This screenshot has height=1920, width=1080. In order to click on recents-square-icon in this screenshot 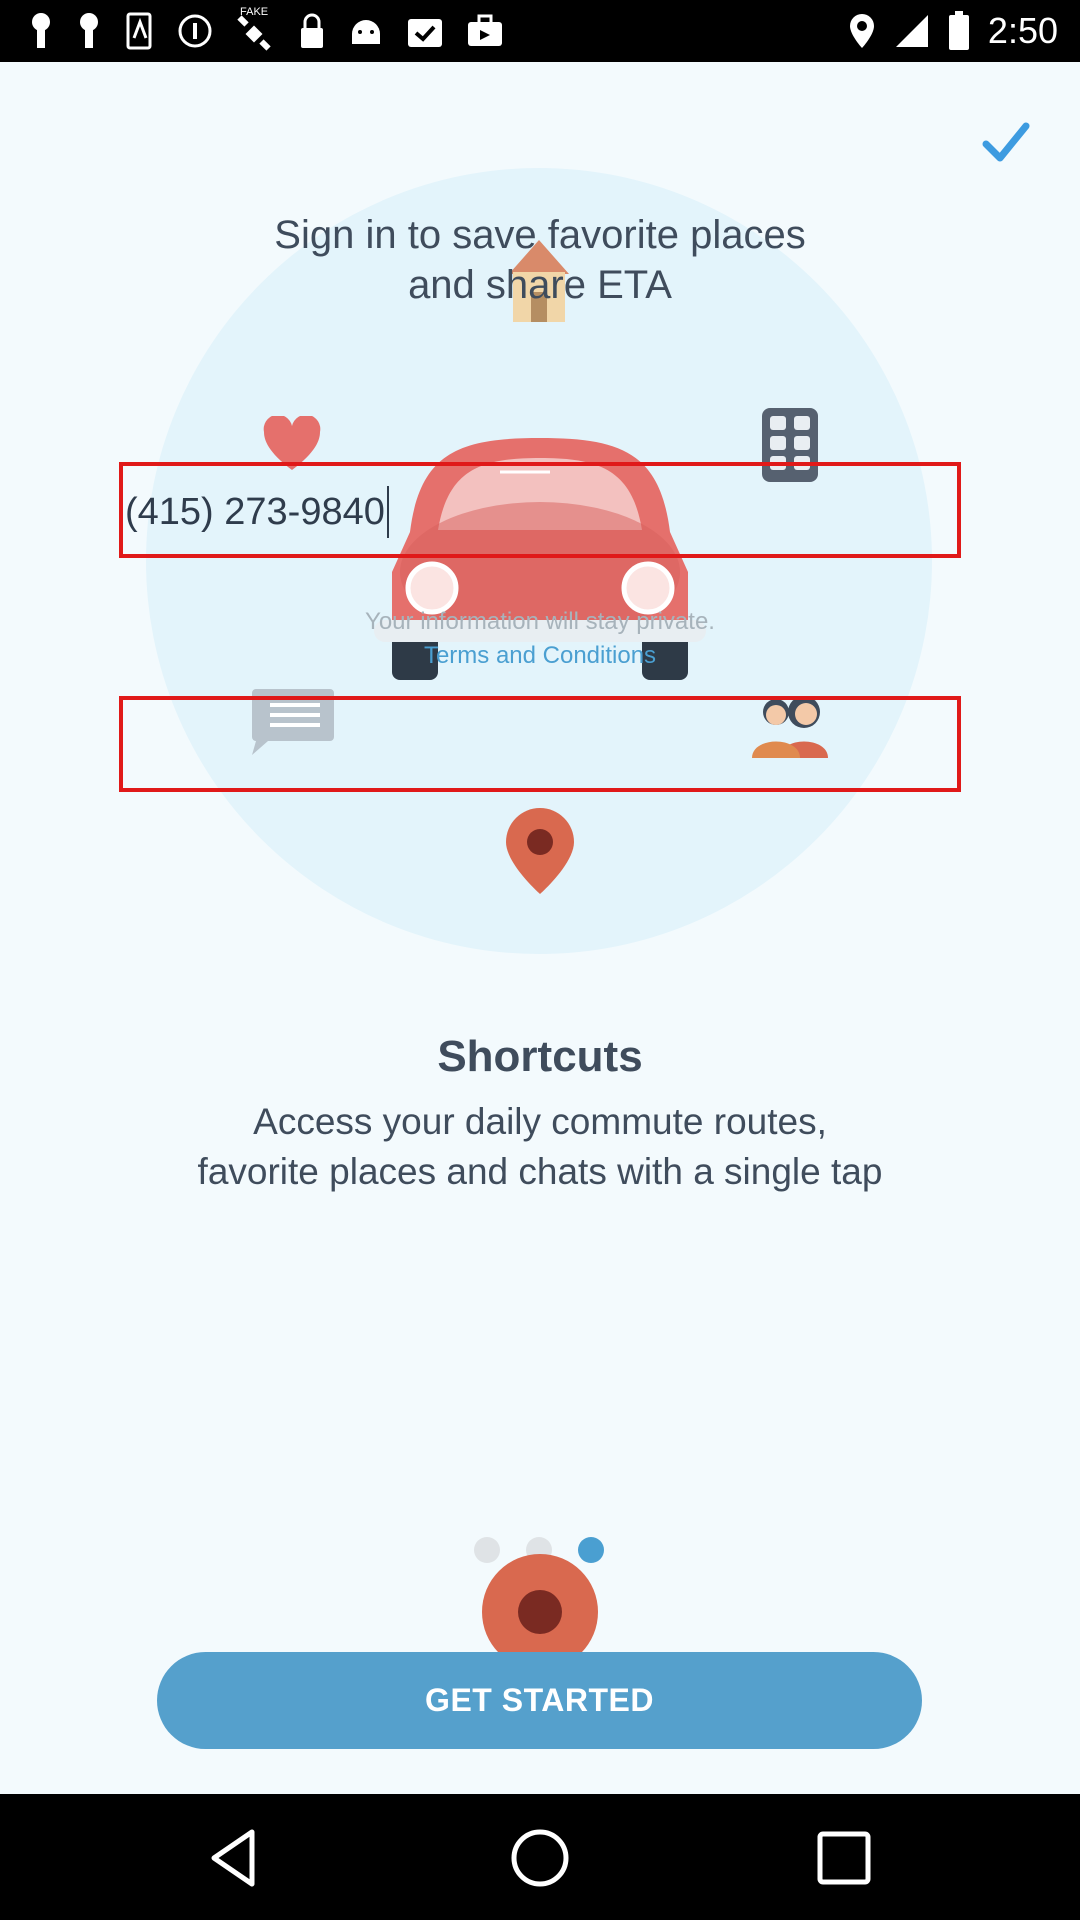, I will do `click(844, 1858)`.